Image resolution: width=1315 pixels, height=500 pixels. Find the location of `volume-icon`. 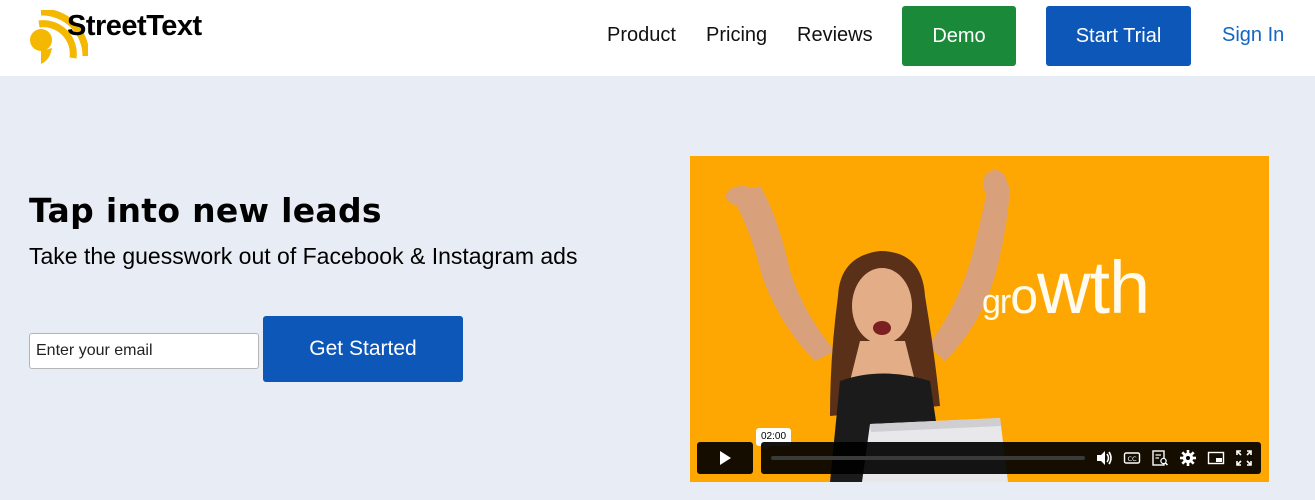

volume-icon is located at coordinates (1104, 458).